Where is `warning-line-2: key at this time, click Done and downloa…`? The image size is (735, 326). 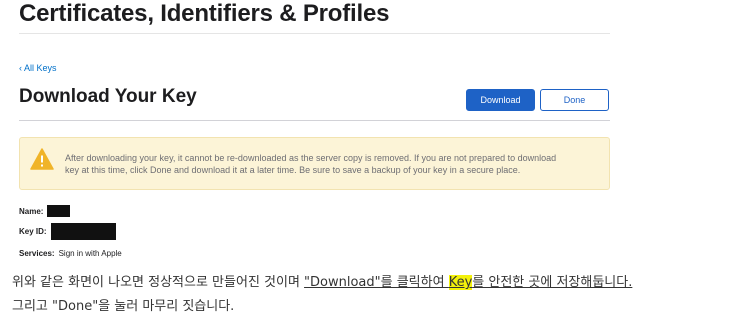
warning-line-2: key at this time, click Done and downloa… is located at coordinates (293, 170).